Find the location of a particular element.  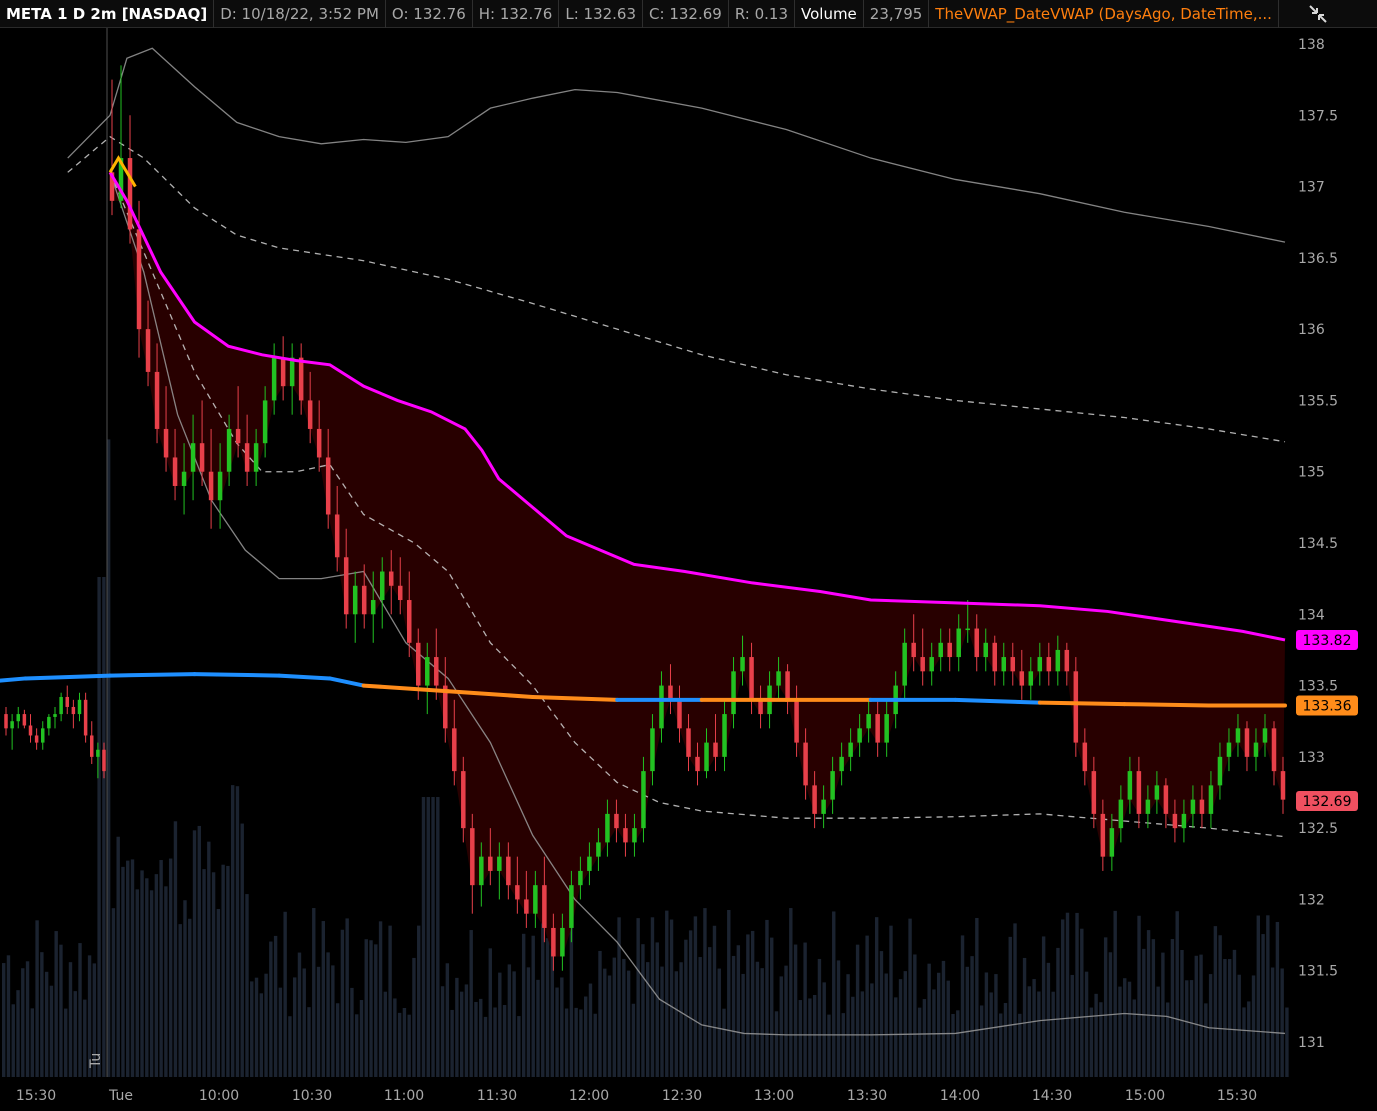

volume-label: Volume is located at coordinates (829, 14).